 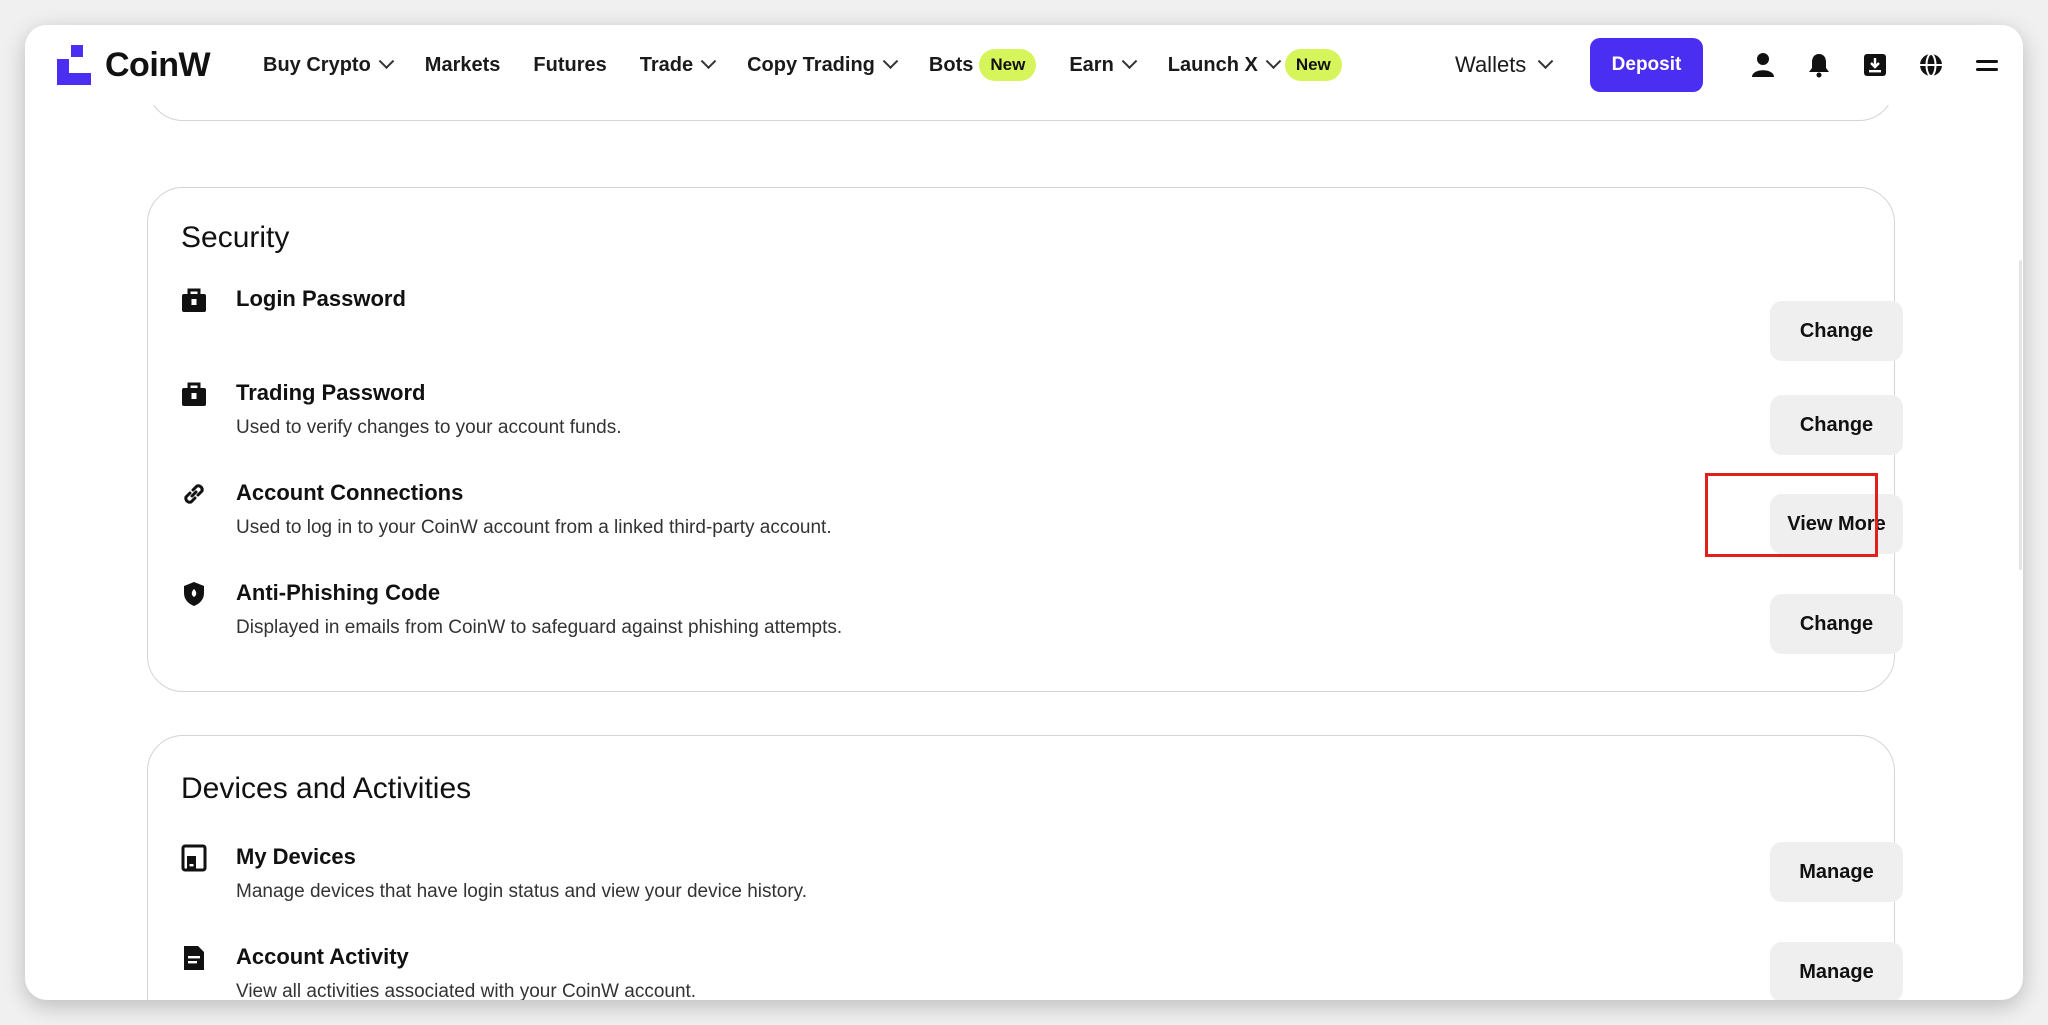 What do you see at coordinates (322, 956) in the screenshot?
I see `row-title: Account Activity` at bounding box center [322, 956].